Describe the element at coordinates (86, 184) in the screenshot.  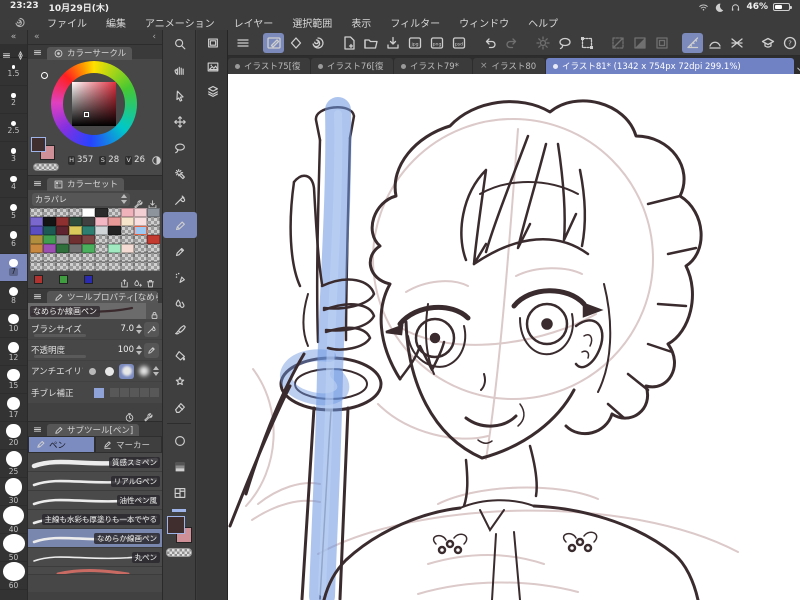
I see `tab-color-set: カラーセット` at that location.